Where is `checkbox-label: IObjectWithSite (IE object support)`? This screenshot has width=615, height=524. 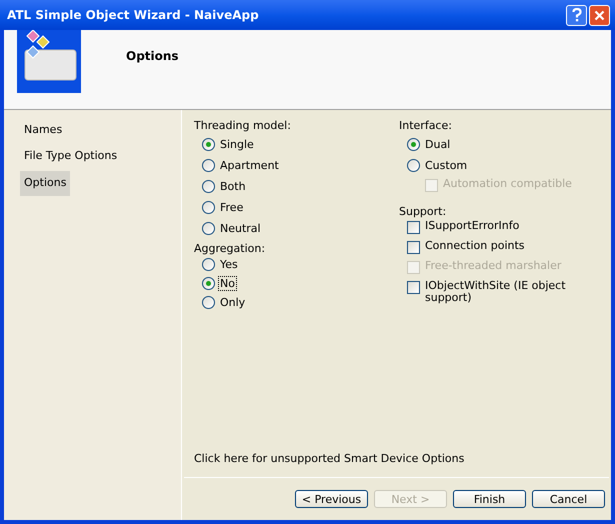
checkbox-label: IObjectWithSite (IE object support) is located at coordinates (496, 292).